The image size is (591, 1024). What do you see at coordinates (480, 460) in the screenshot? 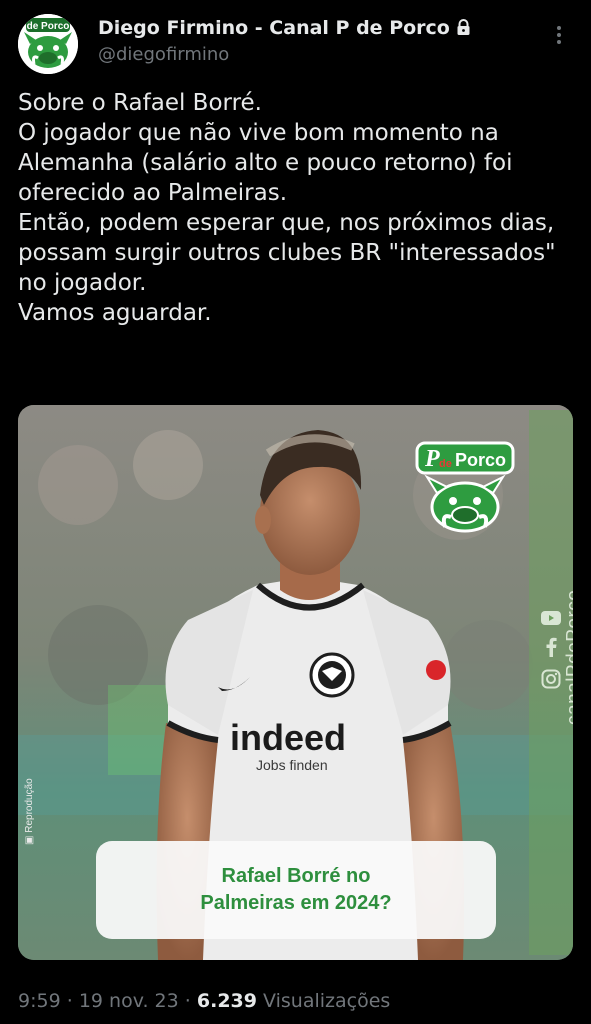
I see `logo-porco: Porco` at bounding box center [480, 460].